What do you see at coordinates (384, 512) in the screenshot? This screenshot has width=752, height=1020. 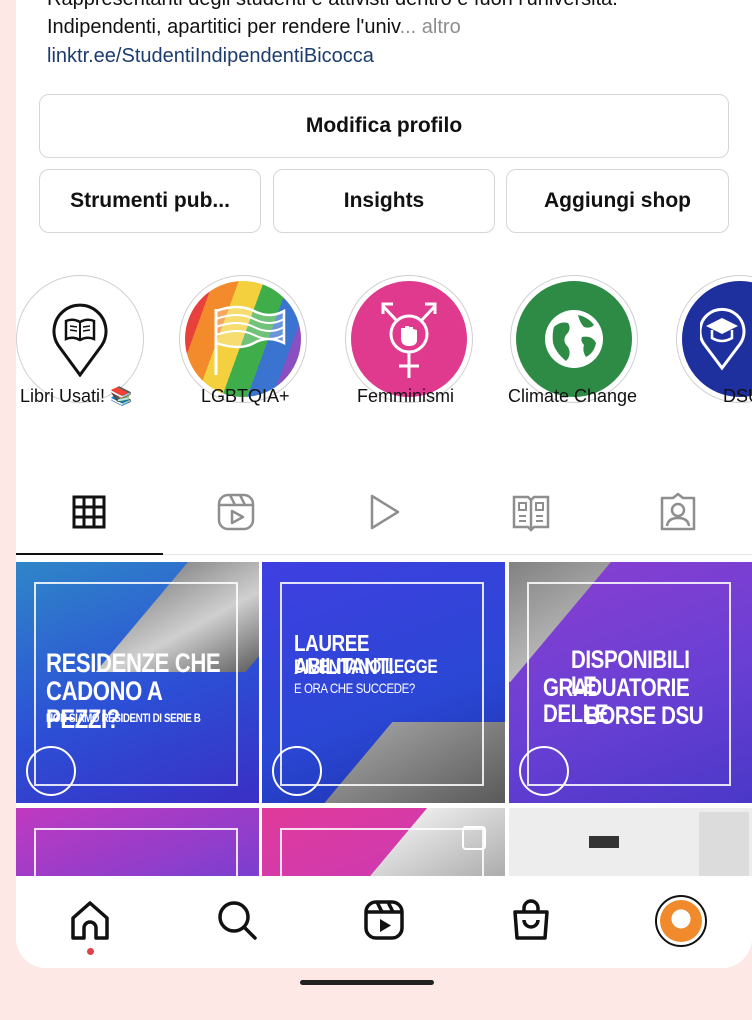 I see `play-icon` at bounding box center [384, 512].